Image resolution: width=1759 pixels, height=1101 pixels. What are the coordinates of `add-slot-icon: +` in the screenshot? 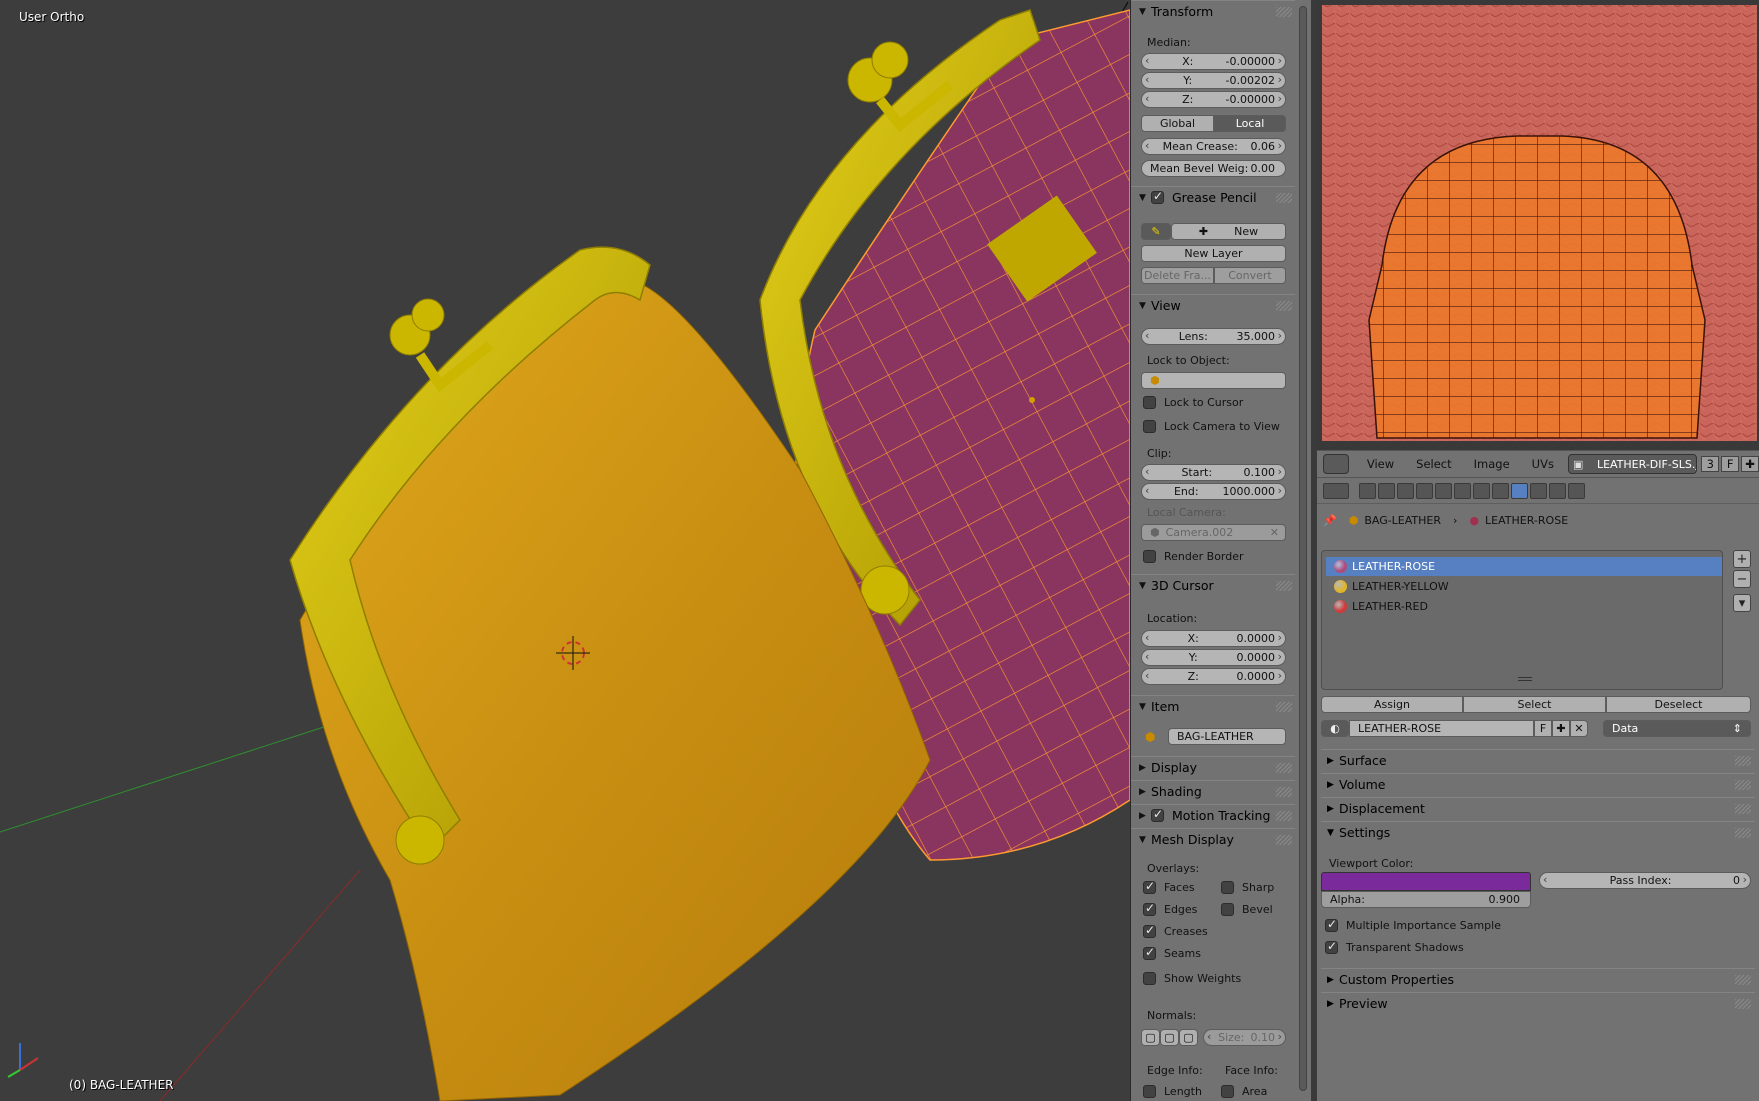 It's located at (1742, 559).